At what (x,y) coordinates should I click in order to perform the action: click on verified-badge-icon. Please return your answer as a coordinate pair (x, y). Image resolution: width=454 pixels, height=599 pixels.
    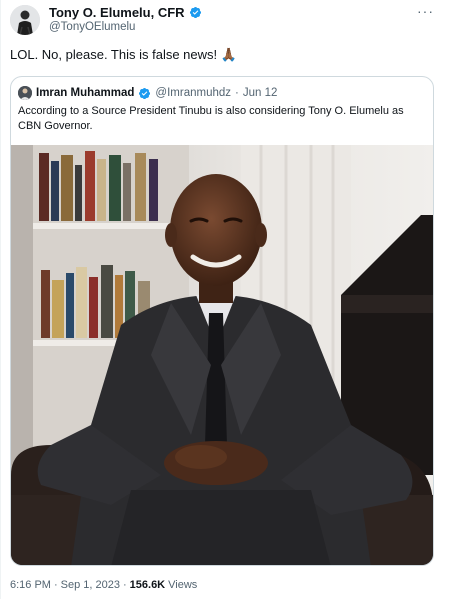
    Looking at the image, I should click on (195, 12).